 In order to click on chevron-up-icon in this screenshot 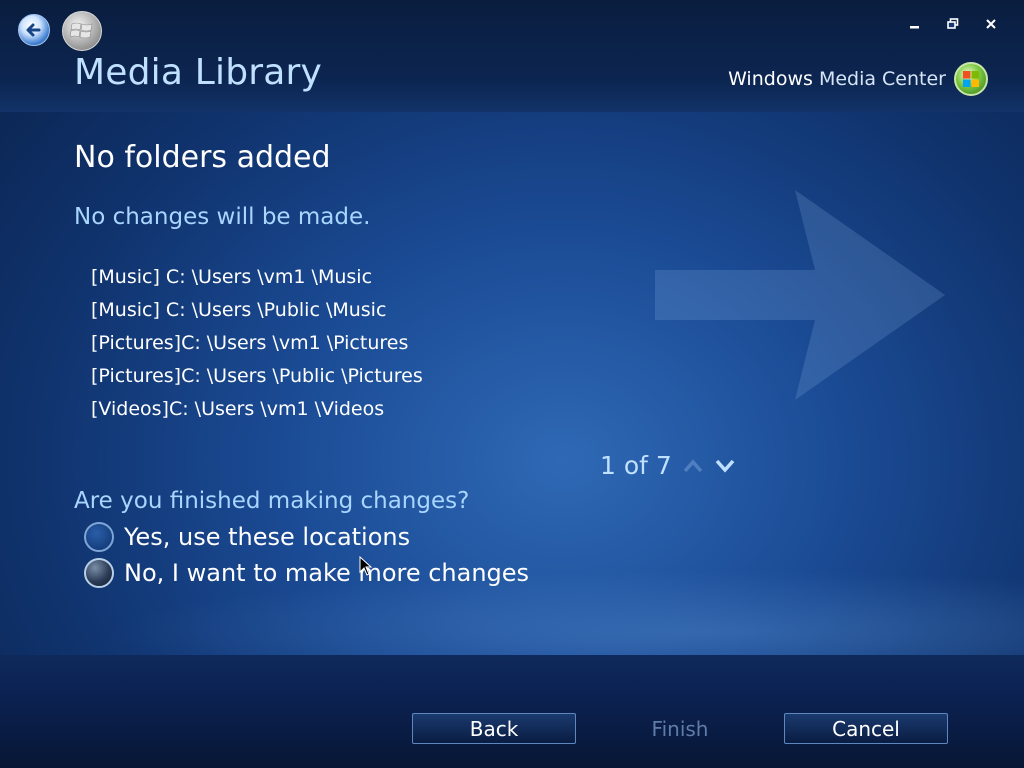, I will do `click(693, 465)`.